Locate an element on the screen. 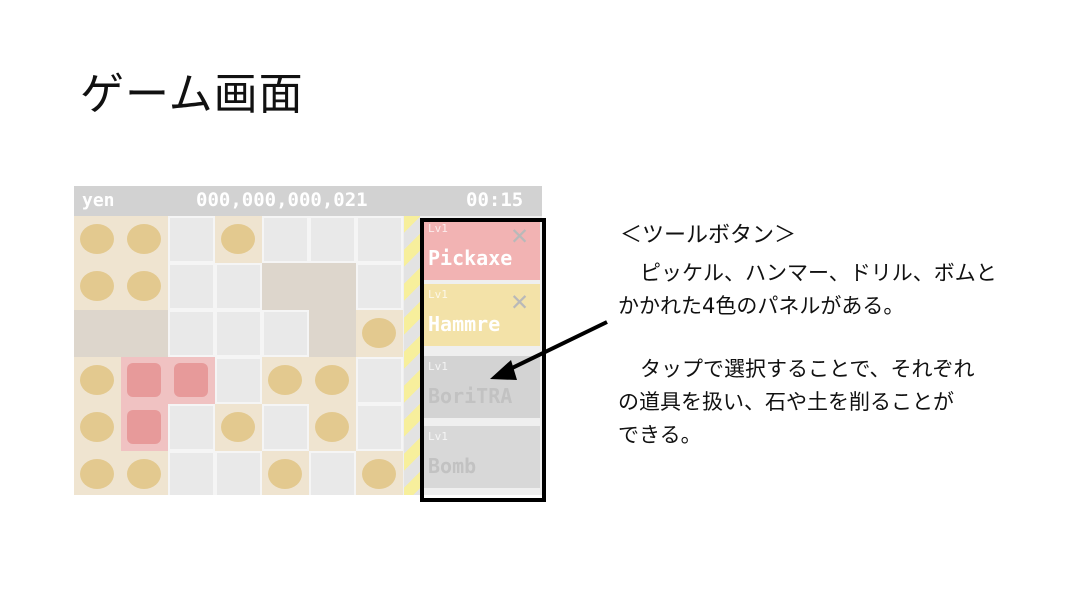 The image size is (1074, 603). paragraph-line: かかれた4色のパネルがある。 is located at coordinates (761, 306).